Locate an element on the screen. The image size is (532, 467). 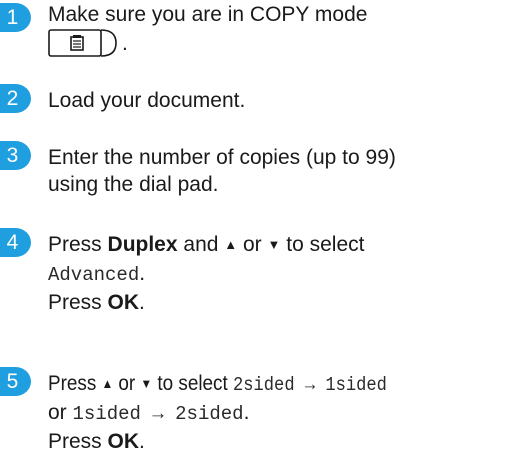
step-4-line-1: Press Duplex and ▲ or ▼ to select is located at coordinates (206, 244).